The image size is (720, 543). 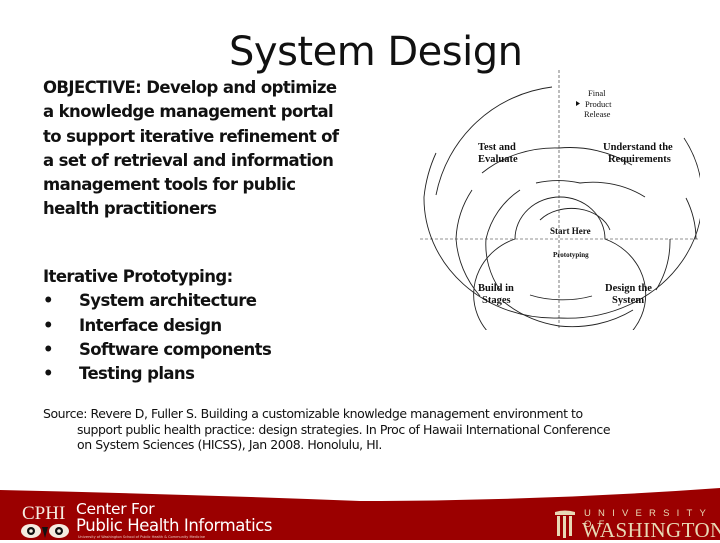 What do you see at coordinates (498, 159) in the screenshot?
I see `diagram-label-evaluate: Evaluate` at bounding box center [498, 159].